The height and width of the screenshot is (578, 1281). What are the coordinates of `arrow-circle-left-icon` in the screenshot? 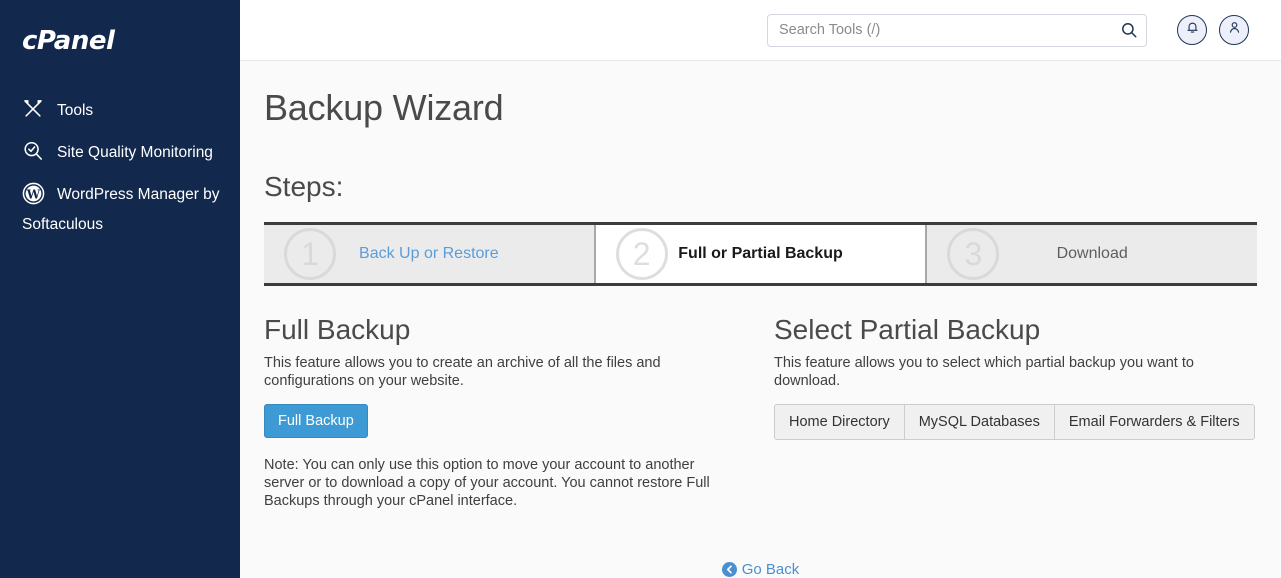 It's located at (729, 569).